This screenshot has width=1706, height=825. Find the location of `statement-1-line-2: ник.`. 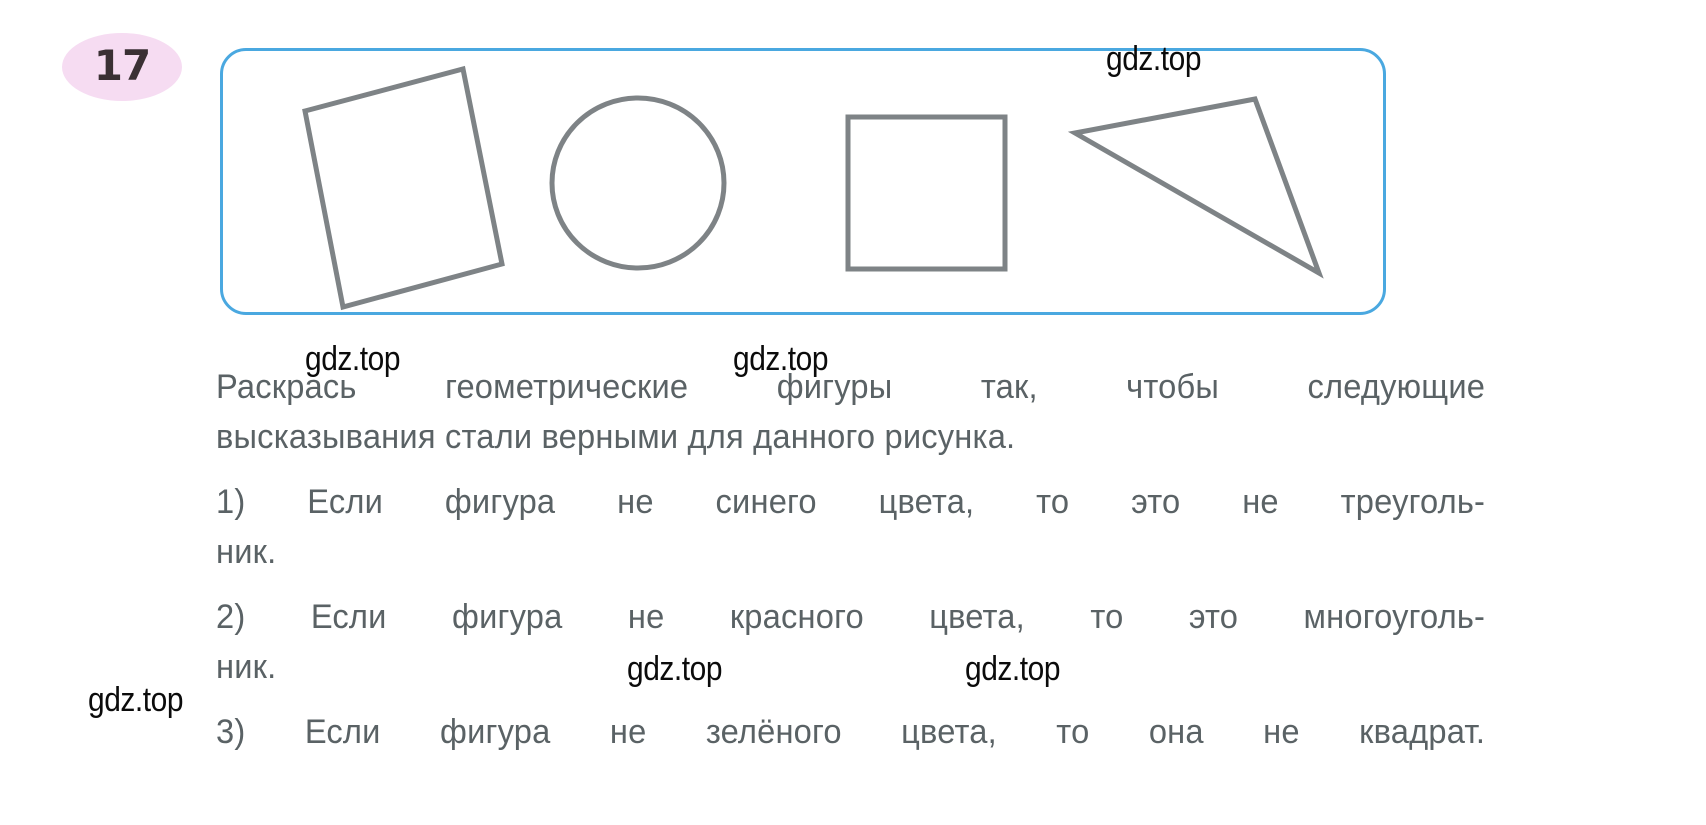

statement-1-line-2: ник. is located at coordinates (246, 552).